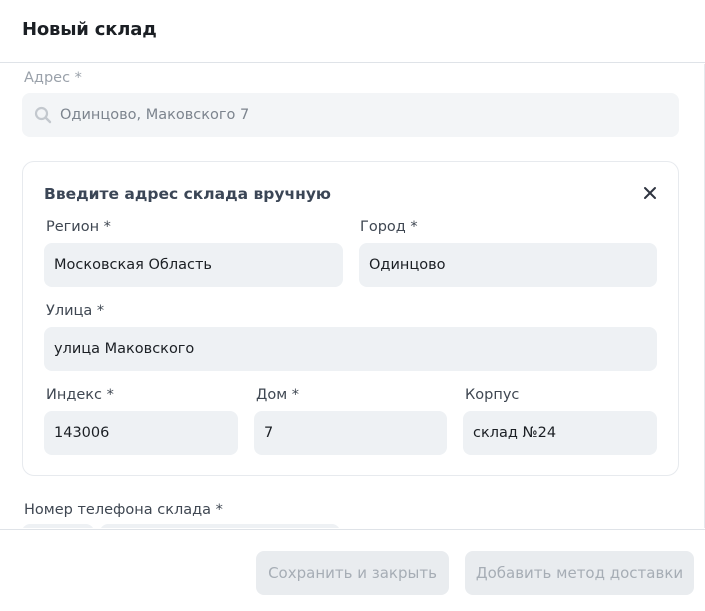  What do you see at coordinates (187, 194) in the screenshot?
I see `manual-address-title: Введите адрес склада вручную` at bounding box center [187, 194].